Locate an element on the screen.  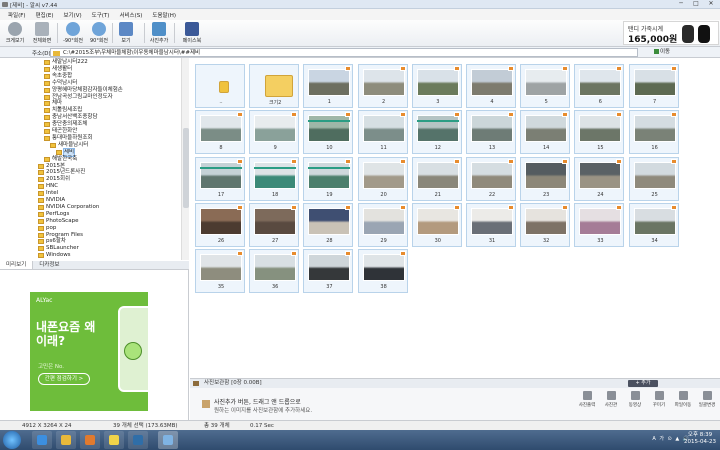
tree-item: Windows is located at coordinates (54, 255).